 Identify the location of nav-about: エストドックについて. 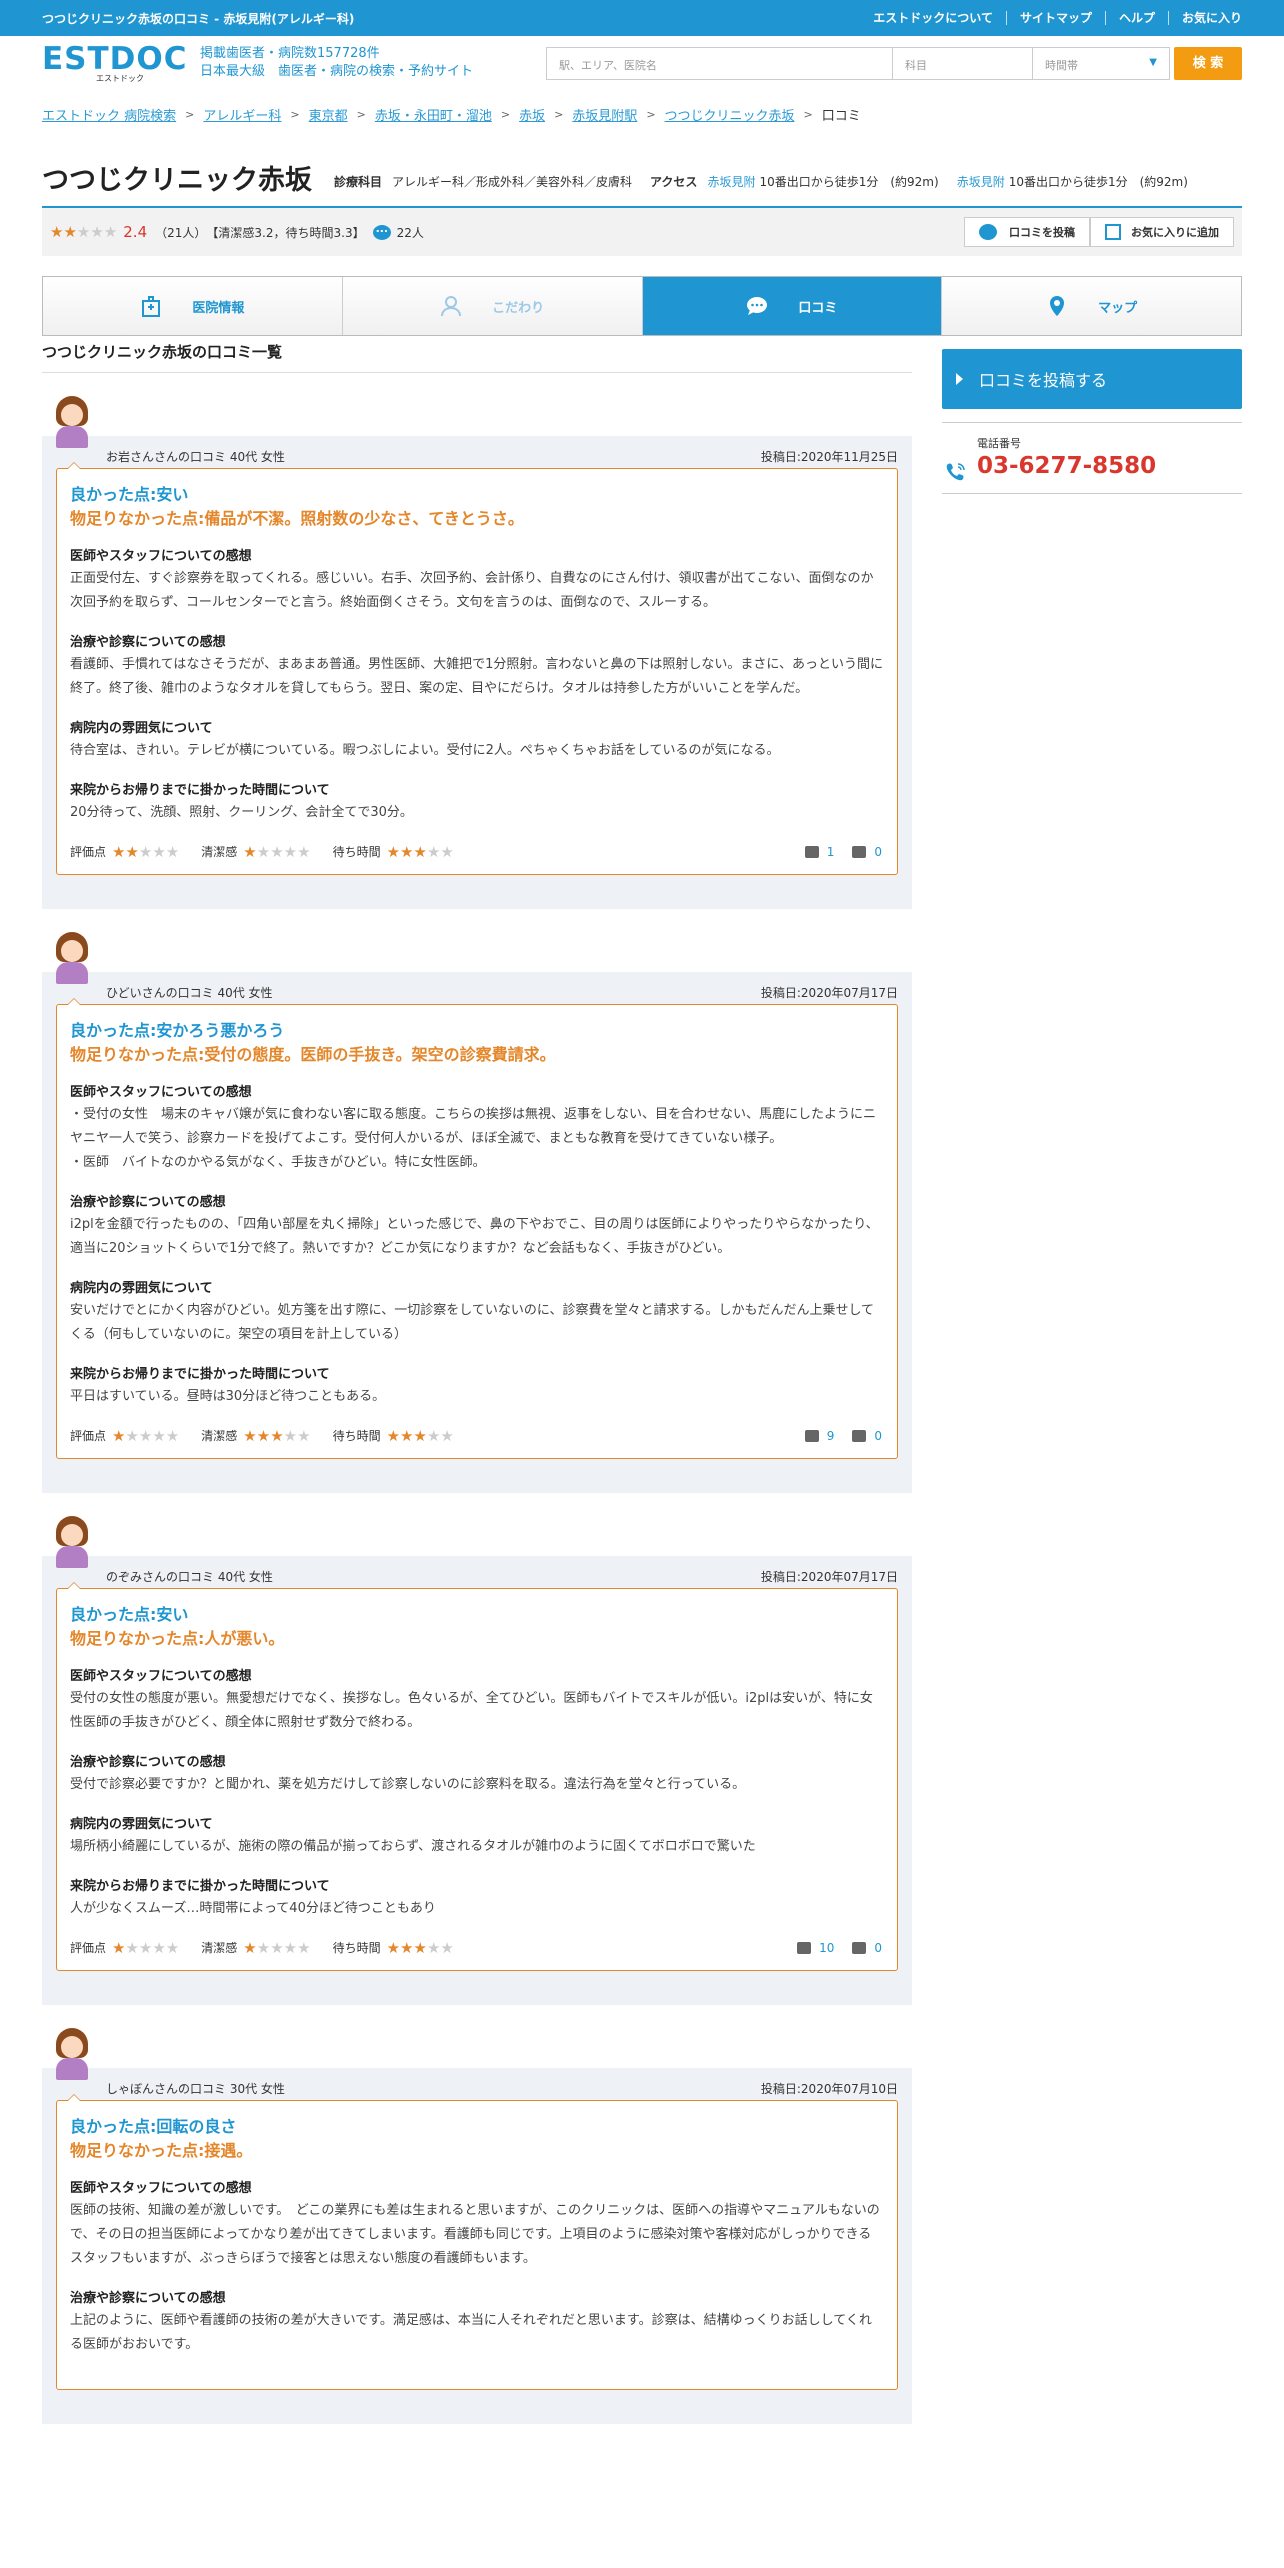
(933, 18).